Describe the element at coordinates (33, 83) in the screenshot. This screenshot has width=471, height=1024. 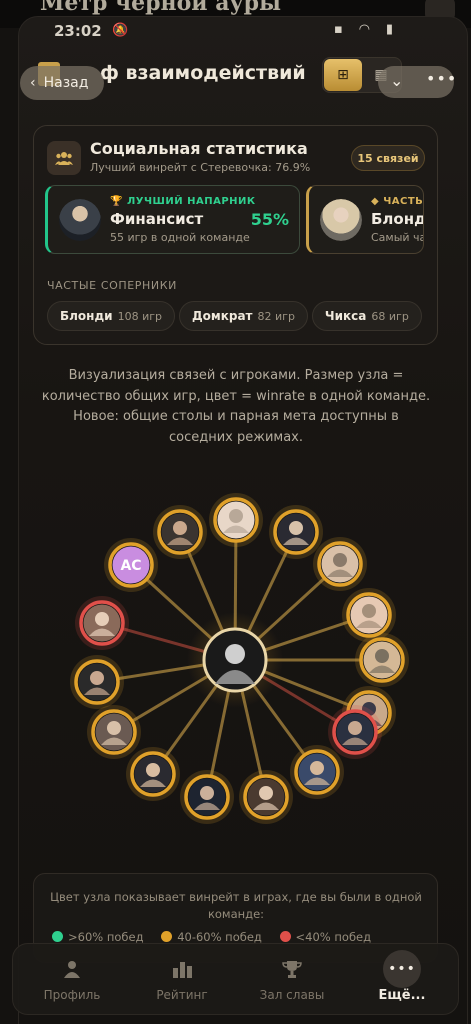
I see `chevron-left-icon: ‹` at that location.